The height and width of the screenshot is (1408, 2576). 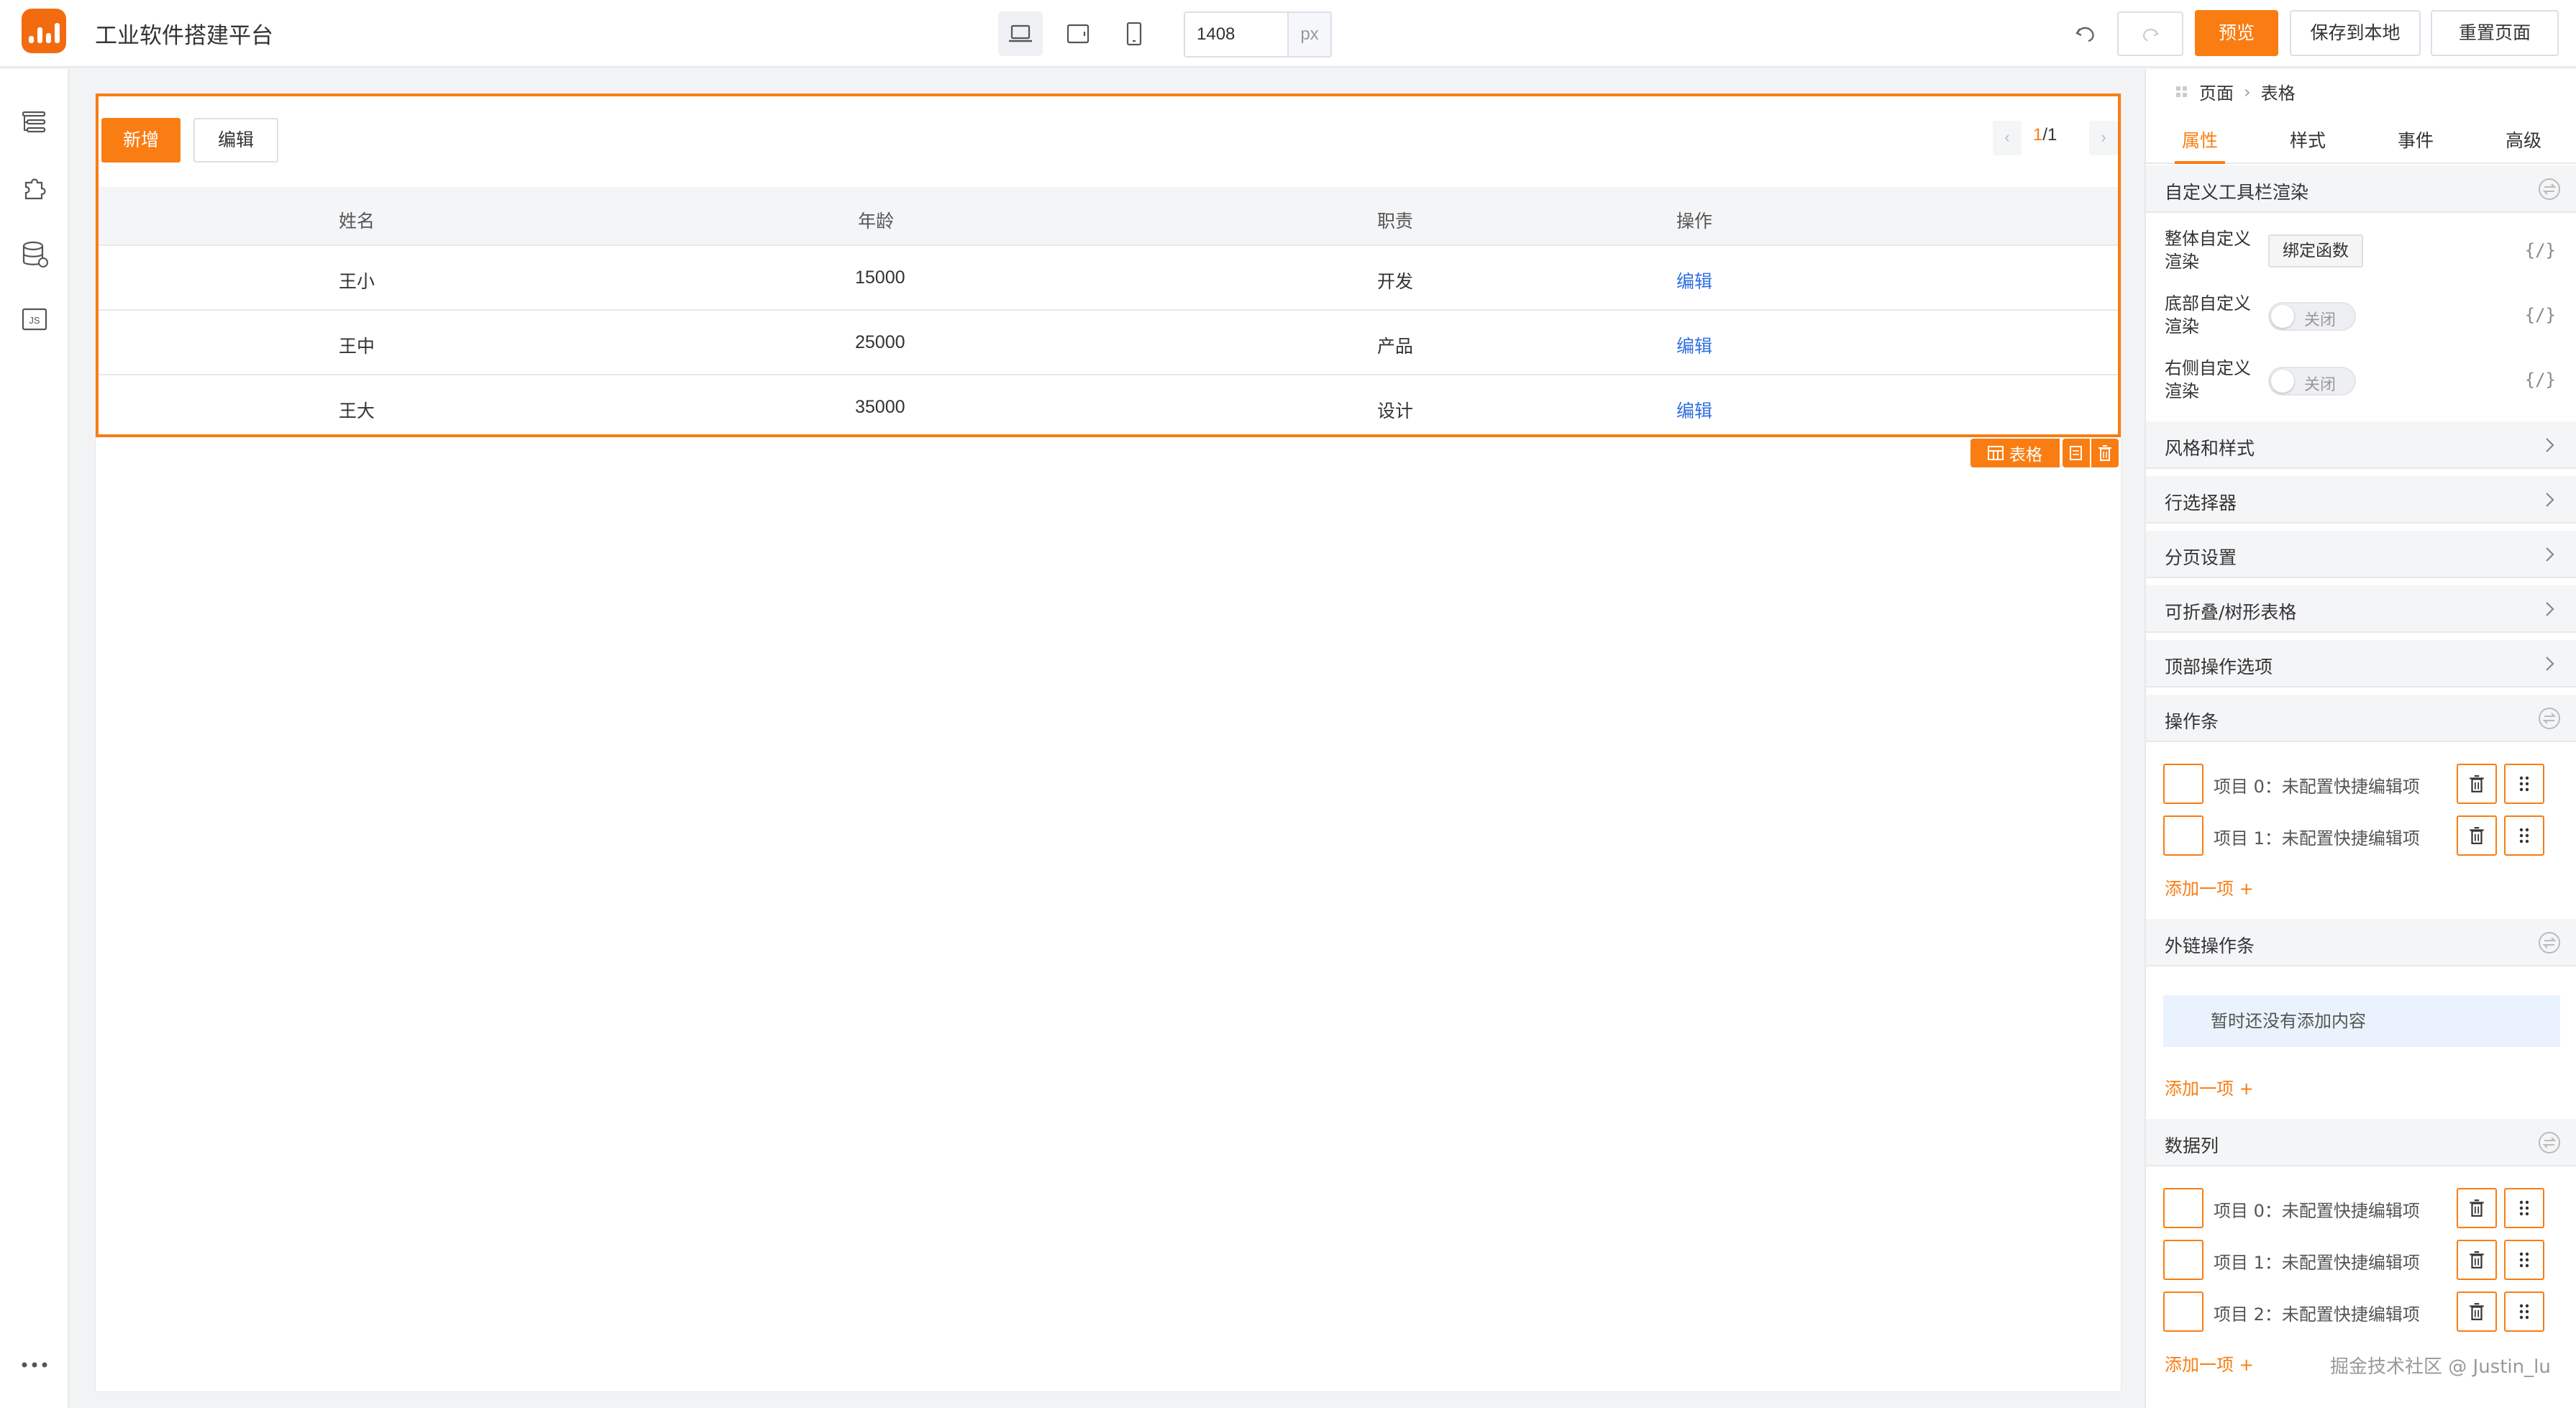 What do you see at coordinates (1108, 278) in the screenshot?
I see `table-row: 王小 15000 开发 编辑` at bounding box center [1108, 278].